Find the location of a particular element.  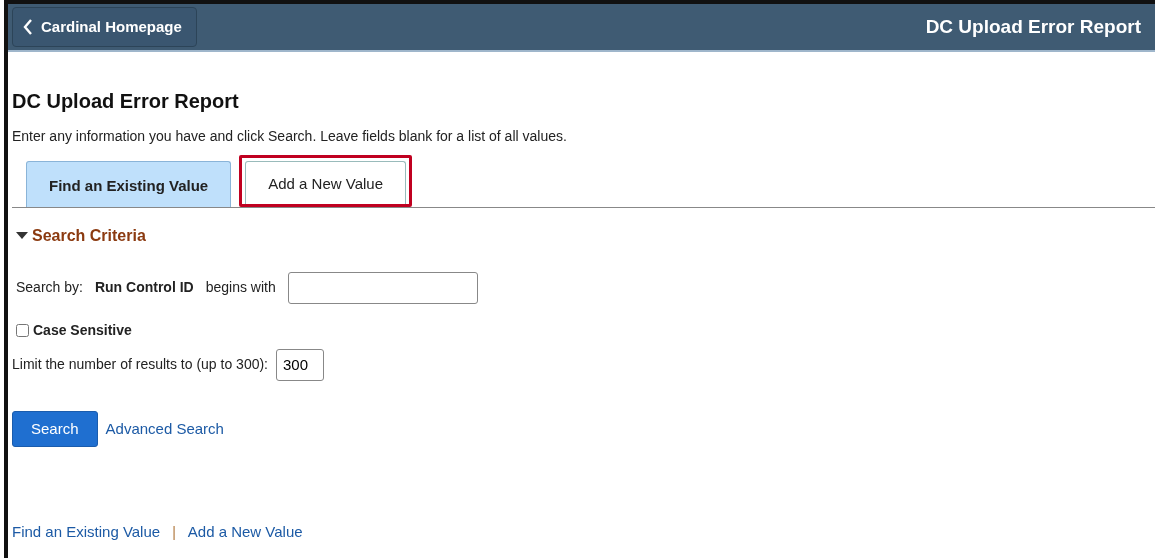

case-sensitive-checkbox is located at coordinates (22, 330).